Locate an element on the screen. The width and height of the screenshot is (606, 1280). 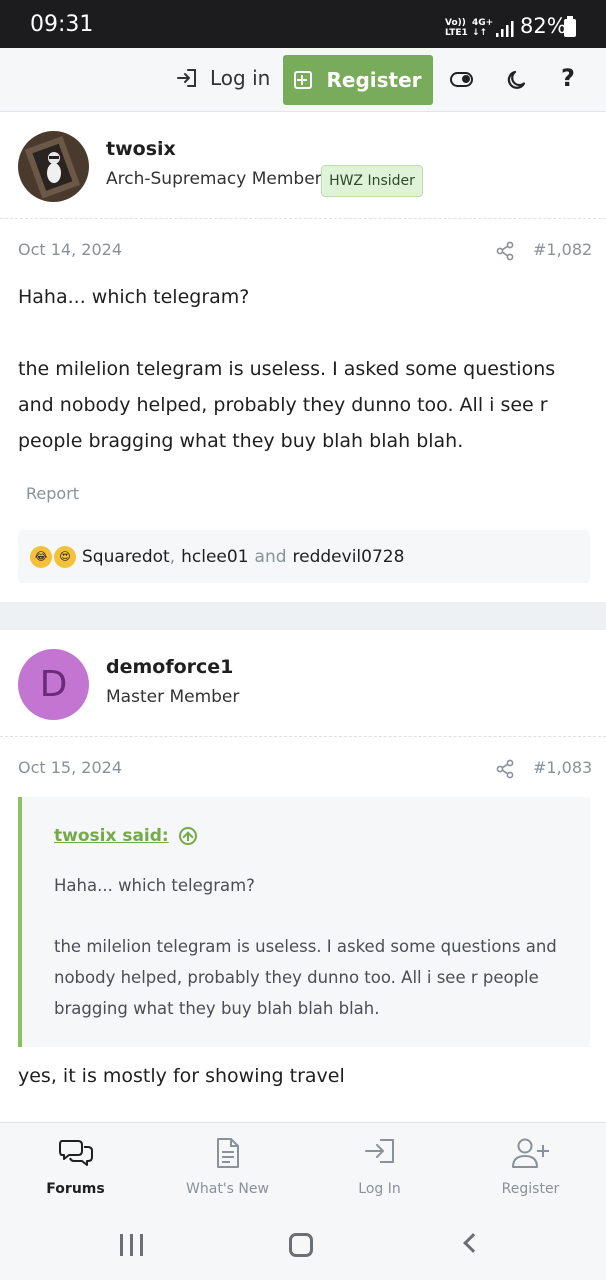
tab-log-in: Log In is located at coordinates (379, 1167).